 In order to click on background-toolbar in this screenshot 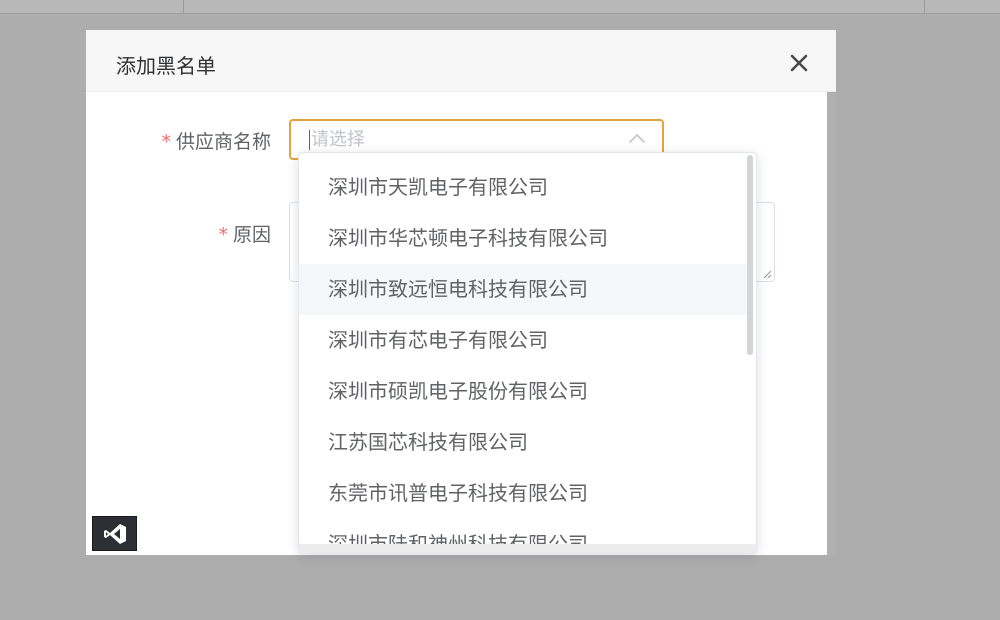, I will do `click(500, 7)`.